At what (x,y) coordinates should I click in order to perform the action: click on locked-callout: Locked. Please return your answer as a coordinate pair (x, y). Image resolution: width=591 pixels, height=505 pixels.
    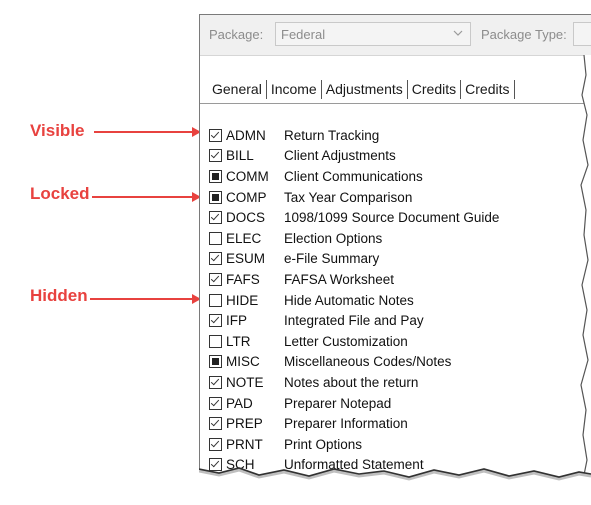
    Looking at the image, I should click on (60, 194).